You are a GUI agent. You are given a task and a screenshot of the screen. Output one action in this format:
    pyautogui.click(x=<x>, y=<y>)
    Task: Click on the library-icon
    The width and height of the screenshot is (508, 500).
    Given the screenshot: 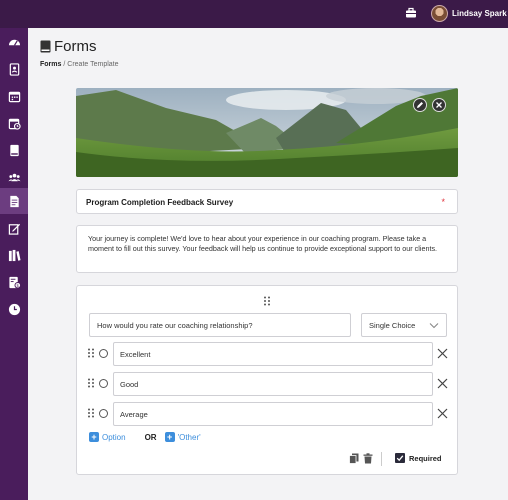 What is the action you would take?
    pyautogui.click(x=14, y=255)
    